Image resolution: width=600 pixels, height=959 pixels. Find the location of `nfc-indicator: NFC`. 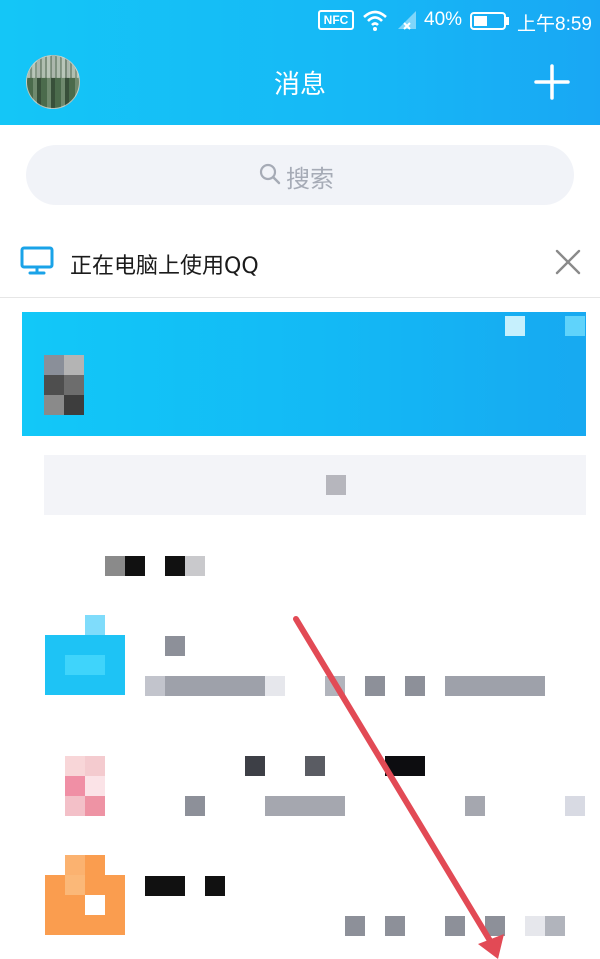

nfc-indicator: NFC is located at coordinates (336, 20).